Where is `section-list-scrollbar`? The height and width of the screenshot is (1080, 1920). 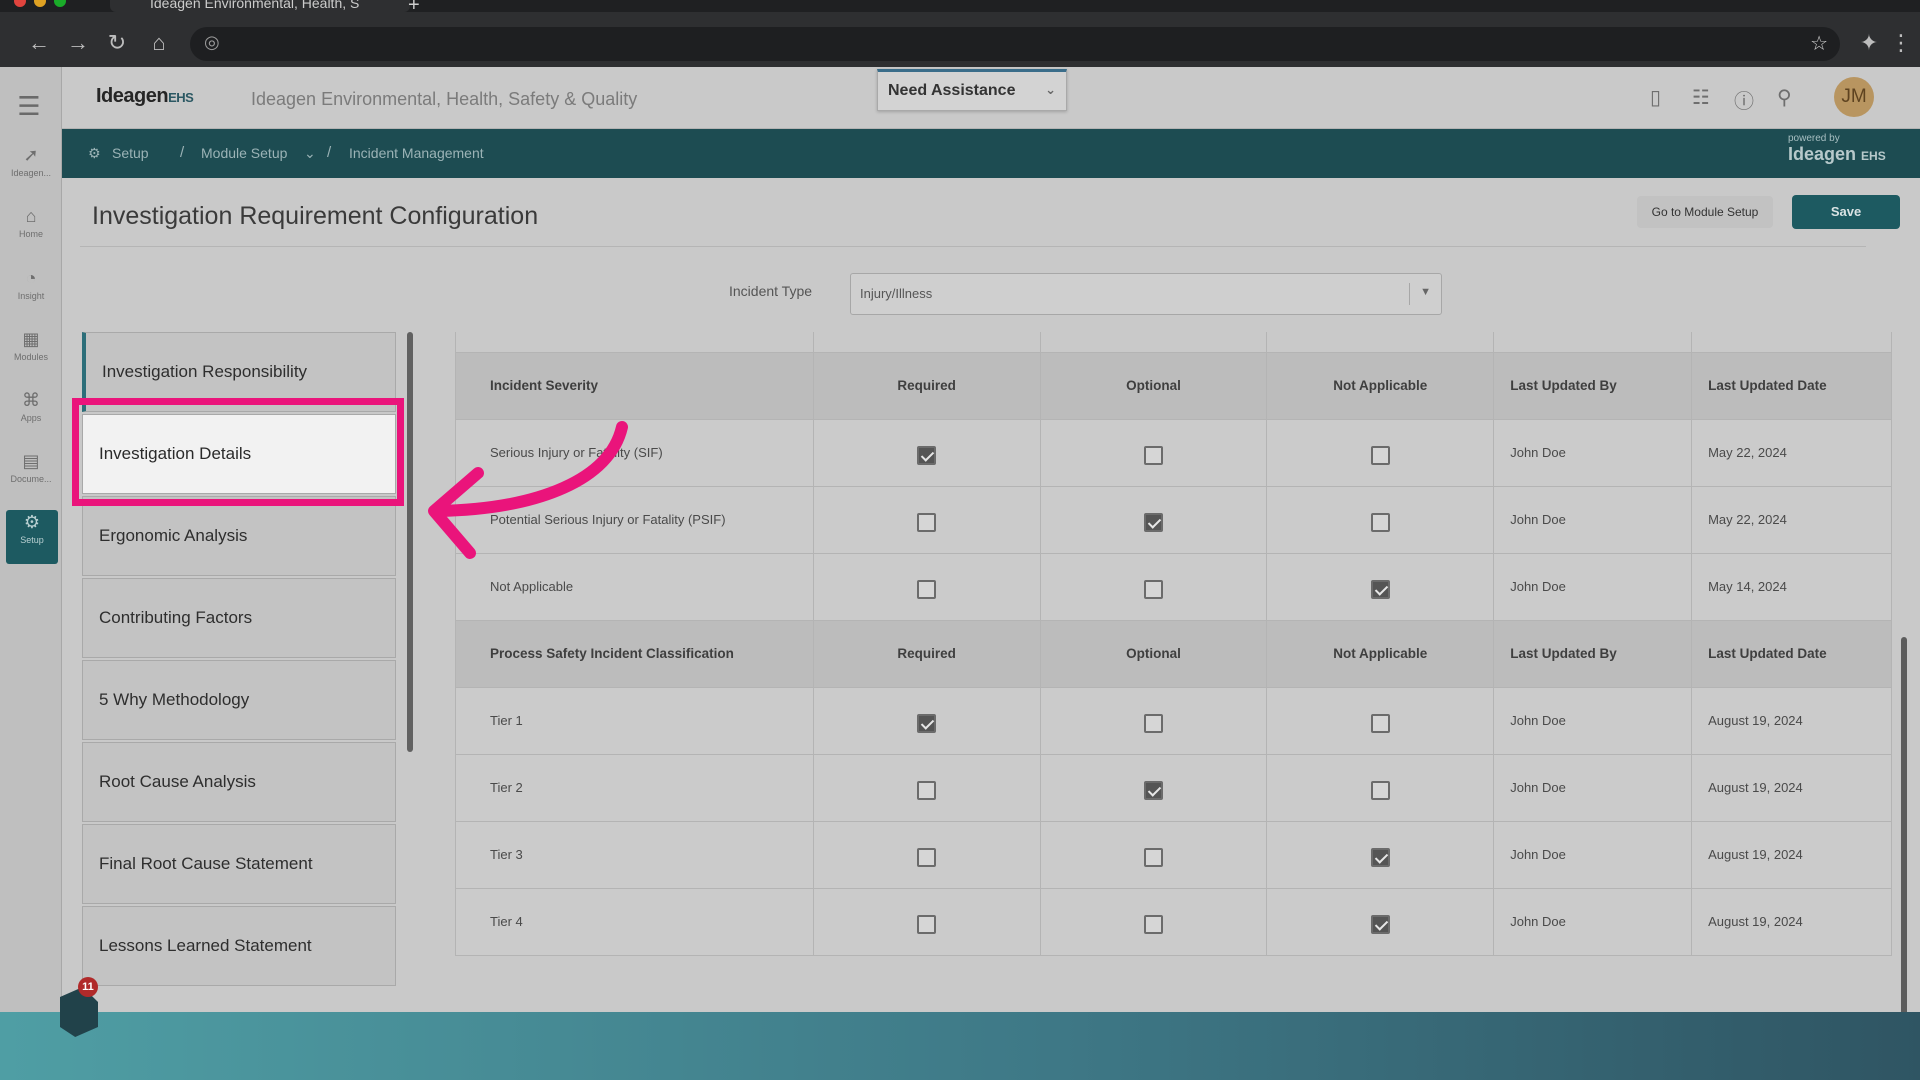
section-list-scrollbar is located at coordinates (410, 542).